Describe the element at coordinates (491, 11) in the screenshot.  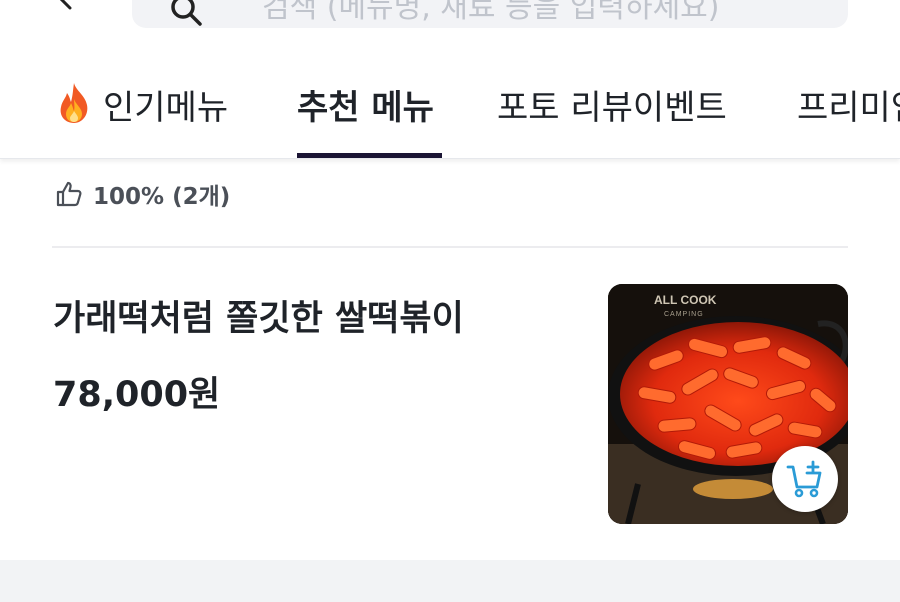
I see `search-placeholder: 검색 (메뉴명, 재료 등을 입력하세요)` at that location.